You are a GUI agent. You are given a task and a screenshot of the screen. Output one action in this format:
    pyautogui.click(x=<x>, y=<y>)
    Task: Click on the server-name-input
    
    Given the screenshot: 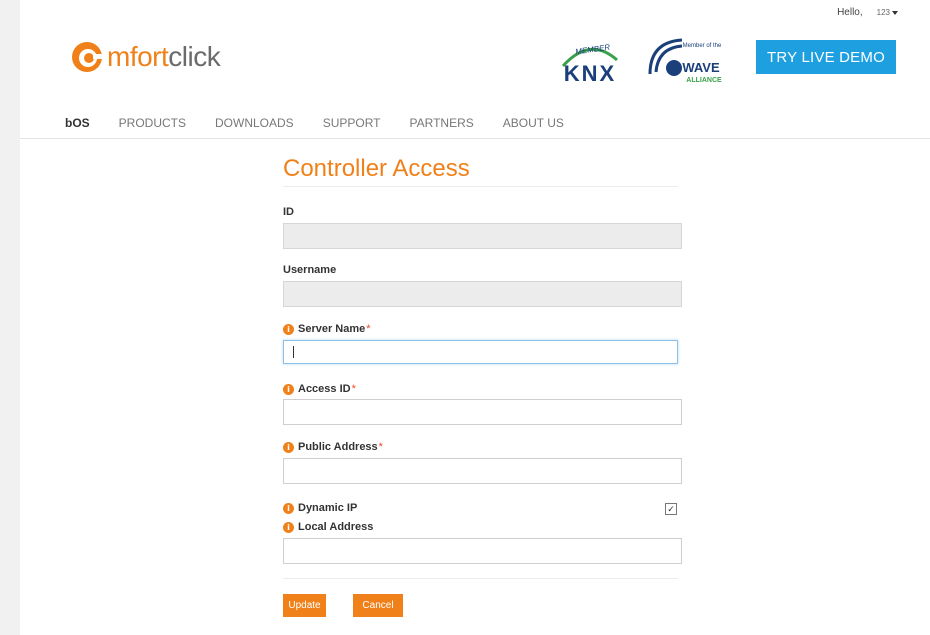 What is the action you would take?
    pyautogui.click(x=480, y=352)
    